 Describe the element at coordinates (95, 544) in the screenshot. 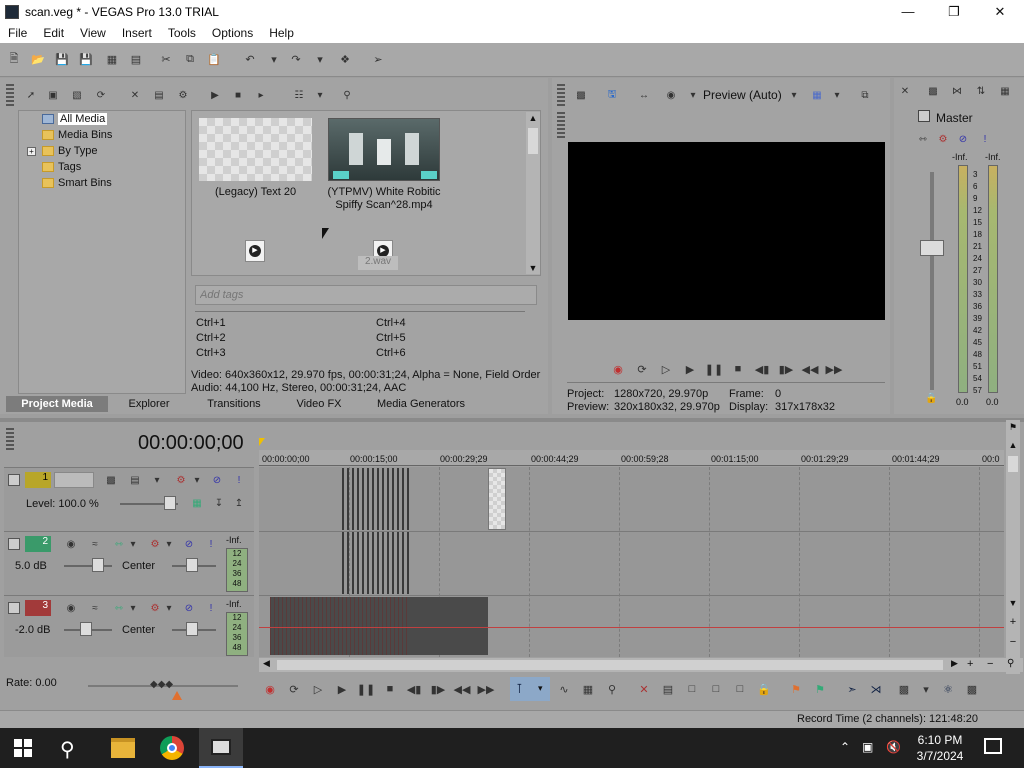

I see `invert-phase-icon: ≈` at that location.